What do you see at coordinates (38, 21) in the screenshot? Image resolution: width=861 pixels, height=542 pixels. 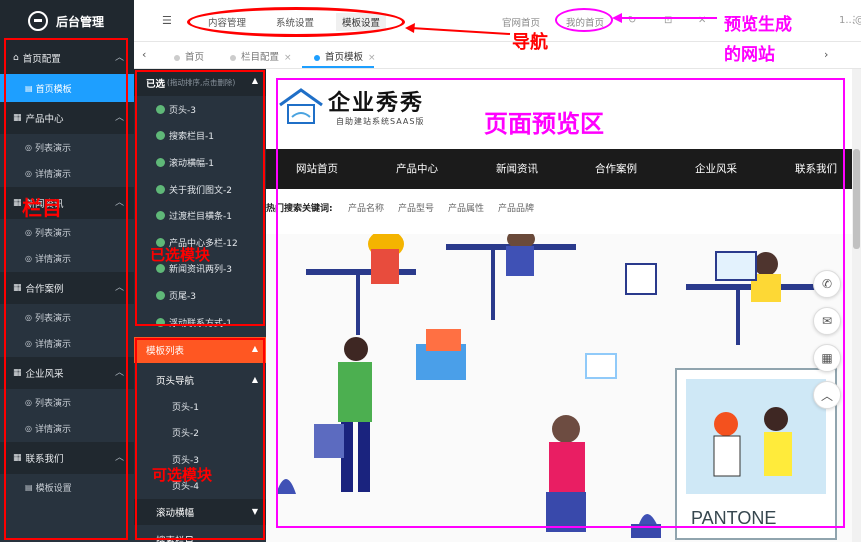 I see `logo-icon` at bounding box center [38, 21].